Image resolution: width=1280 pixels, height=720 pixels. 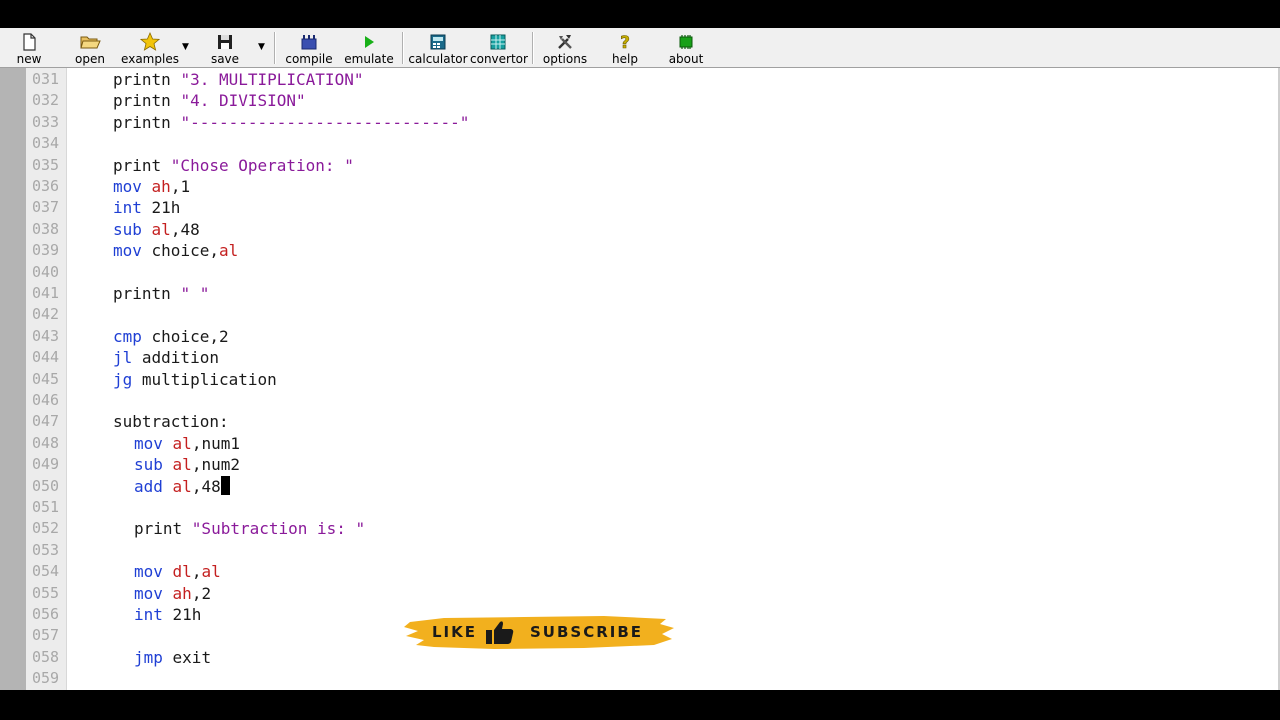 What do you see at coordinates (142, 165) in the screenshot?
I see `code-token: print` at bounding box center [142, 165].